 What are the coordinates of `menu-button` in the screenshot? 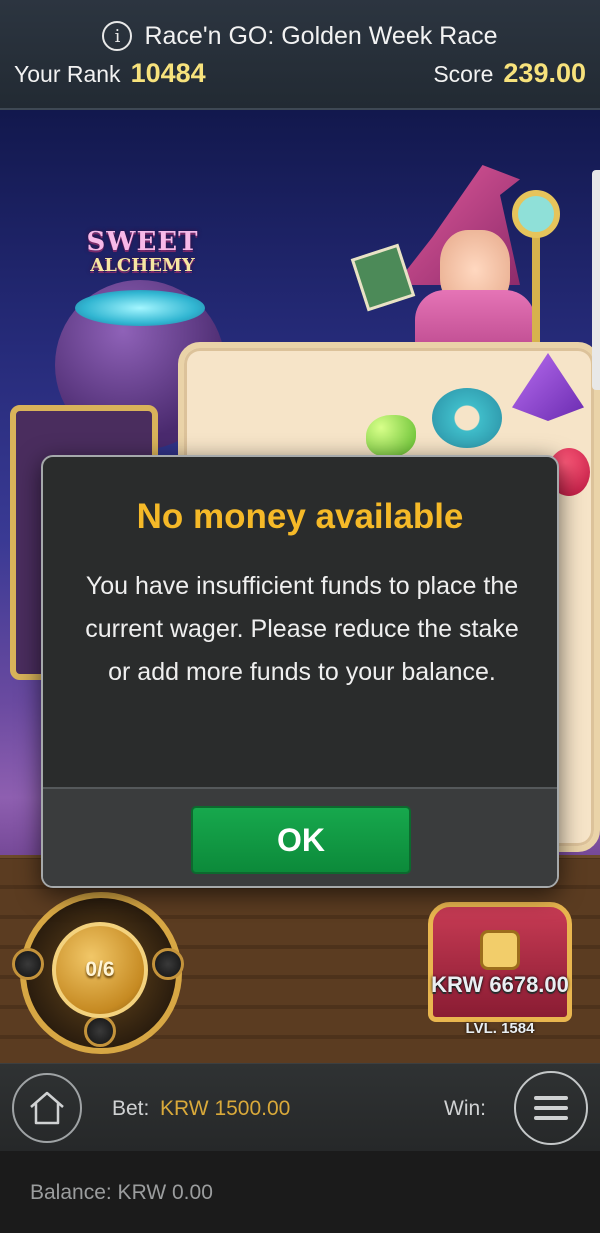 It's located at (551, 1108).